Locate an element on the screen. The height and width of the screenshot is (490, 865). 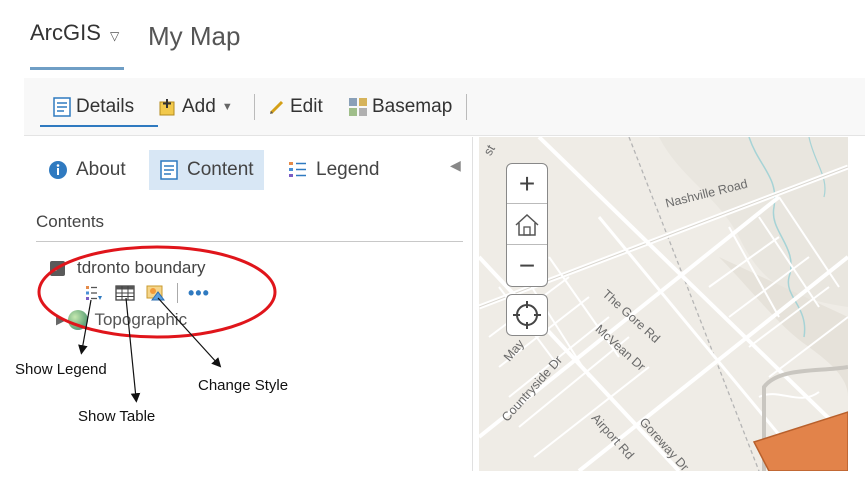
layer-tools-divider is located at coordinates (177, 293).